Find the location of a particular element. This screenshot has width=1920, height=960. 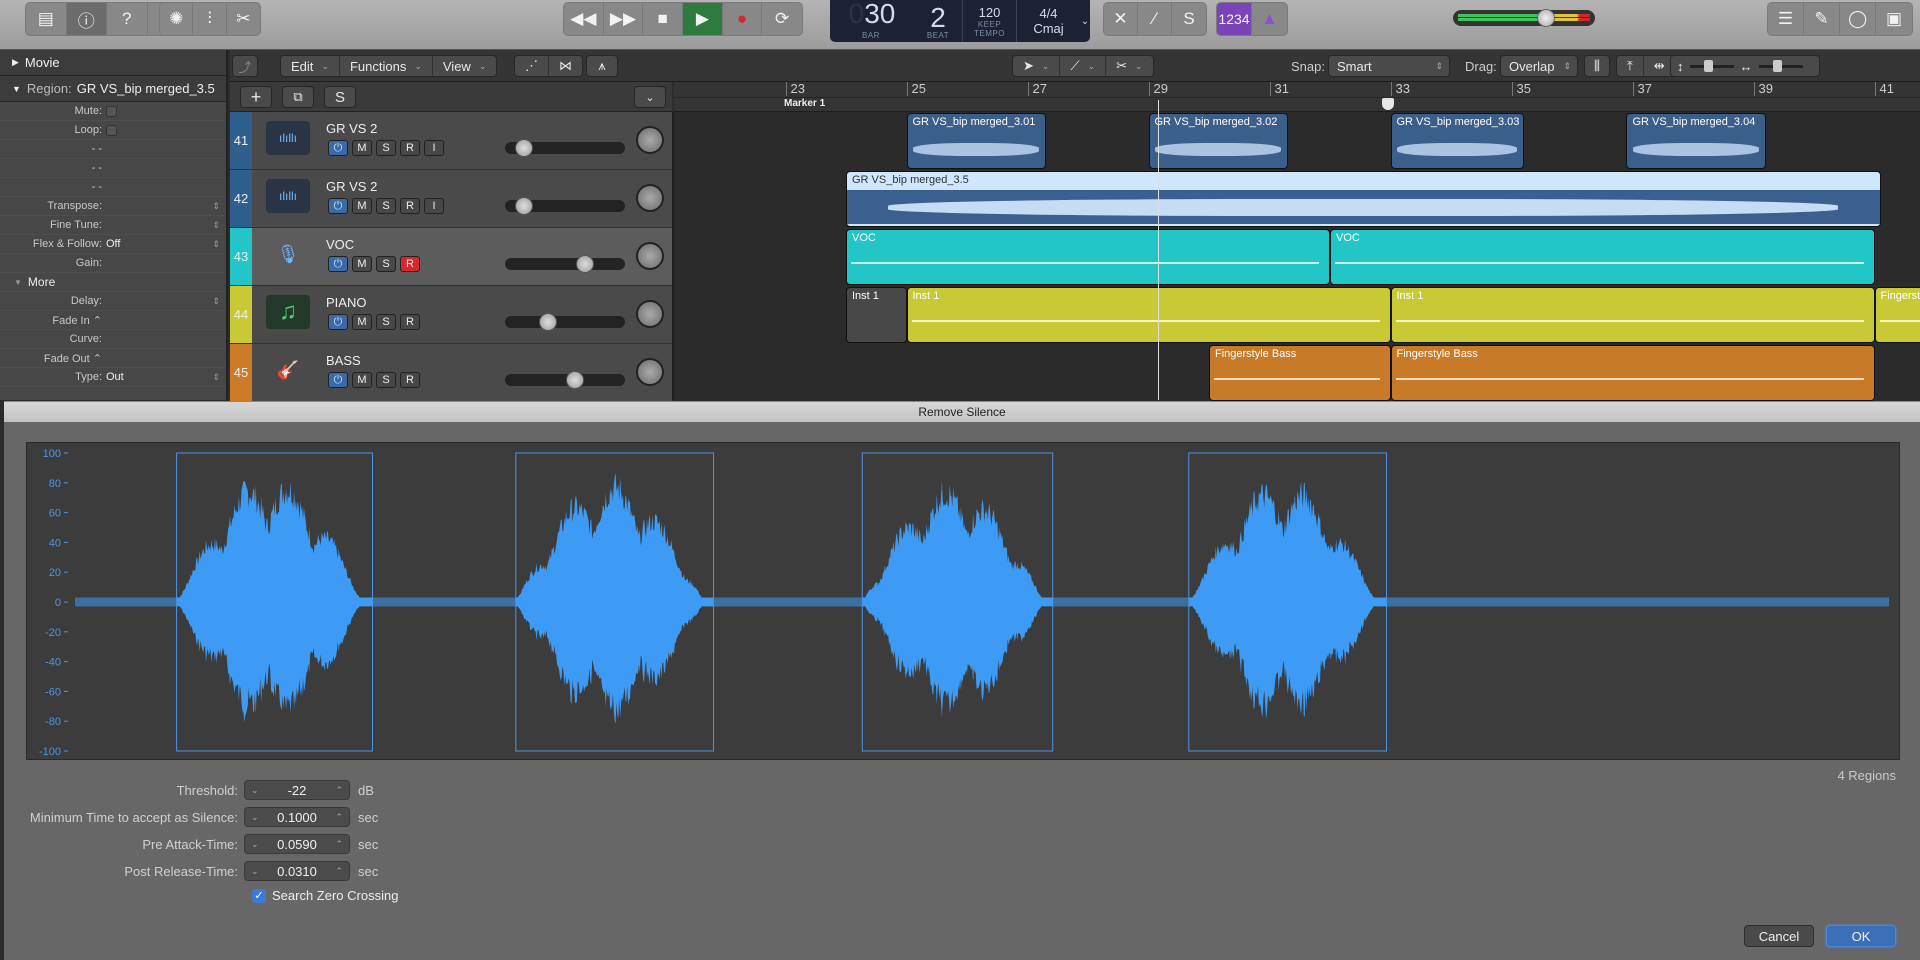

stop-button: ■ is located at coordinates (663, 19).